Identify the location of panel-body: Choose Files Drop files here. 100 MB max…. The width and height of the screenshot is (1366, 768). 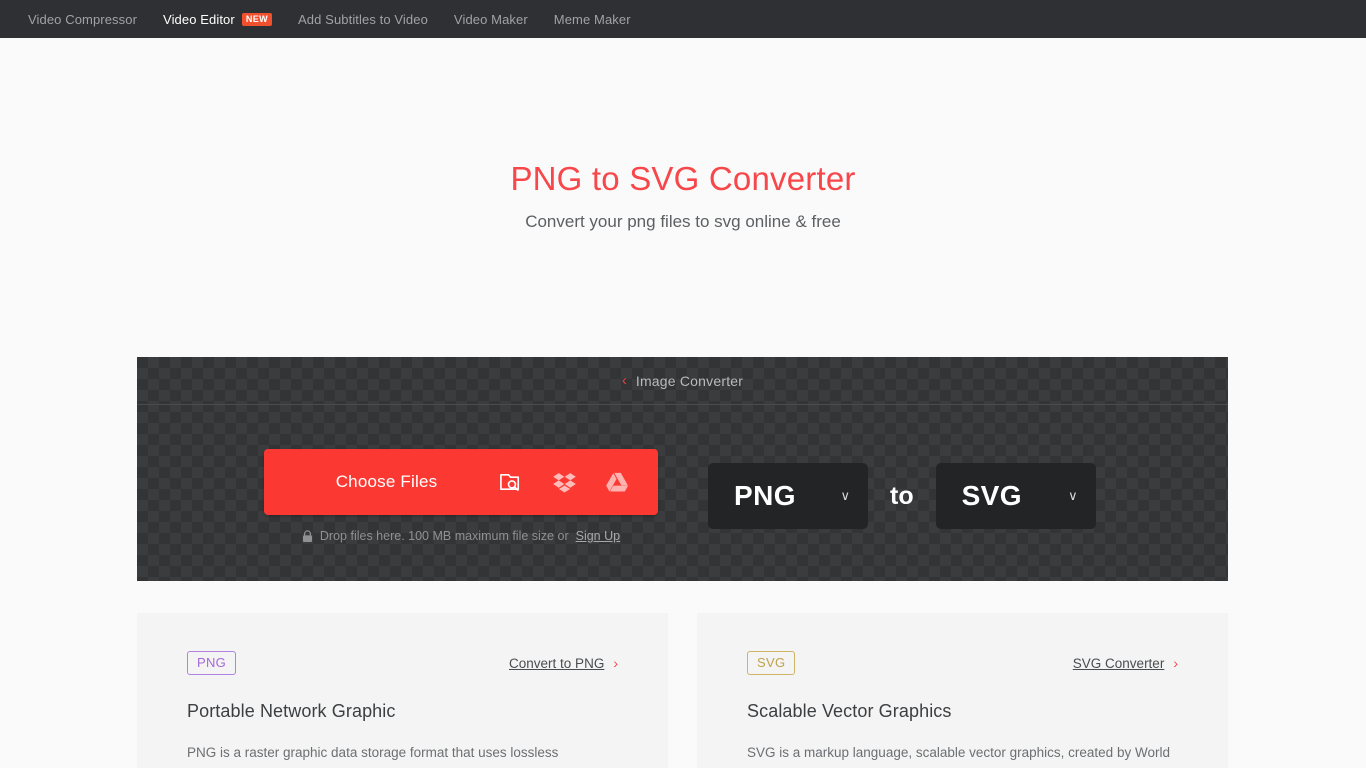
(682, 474).